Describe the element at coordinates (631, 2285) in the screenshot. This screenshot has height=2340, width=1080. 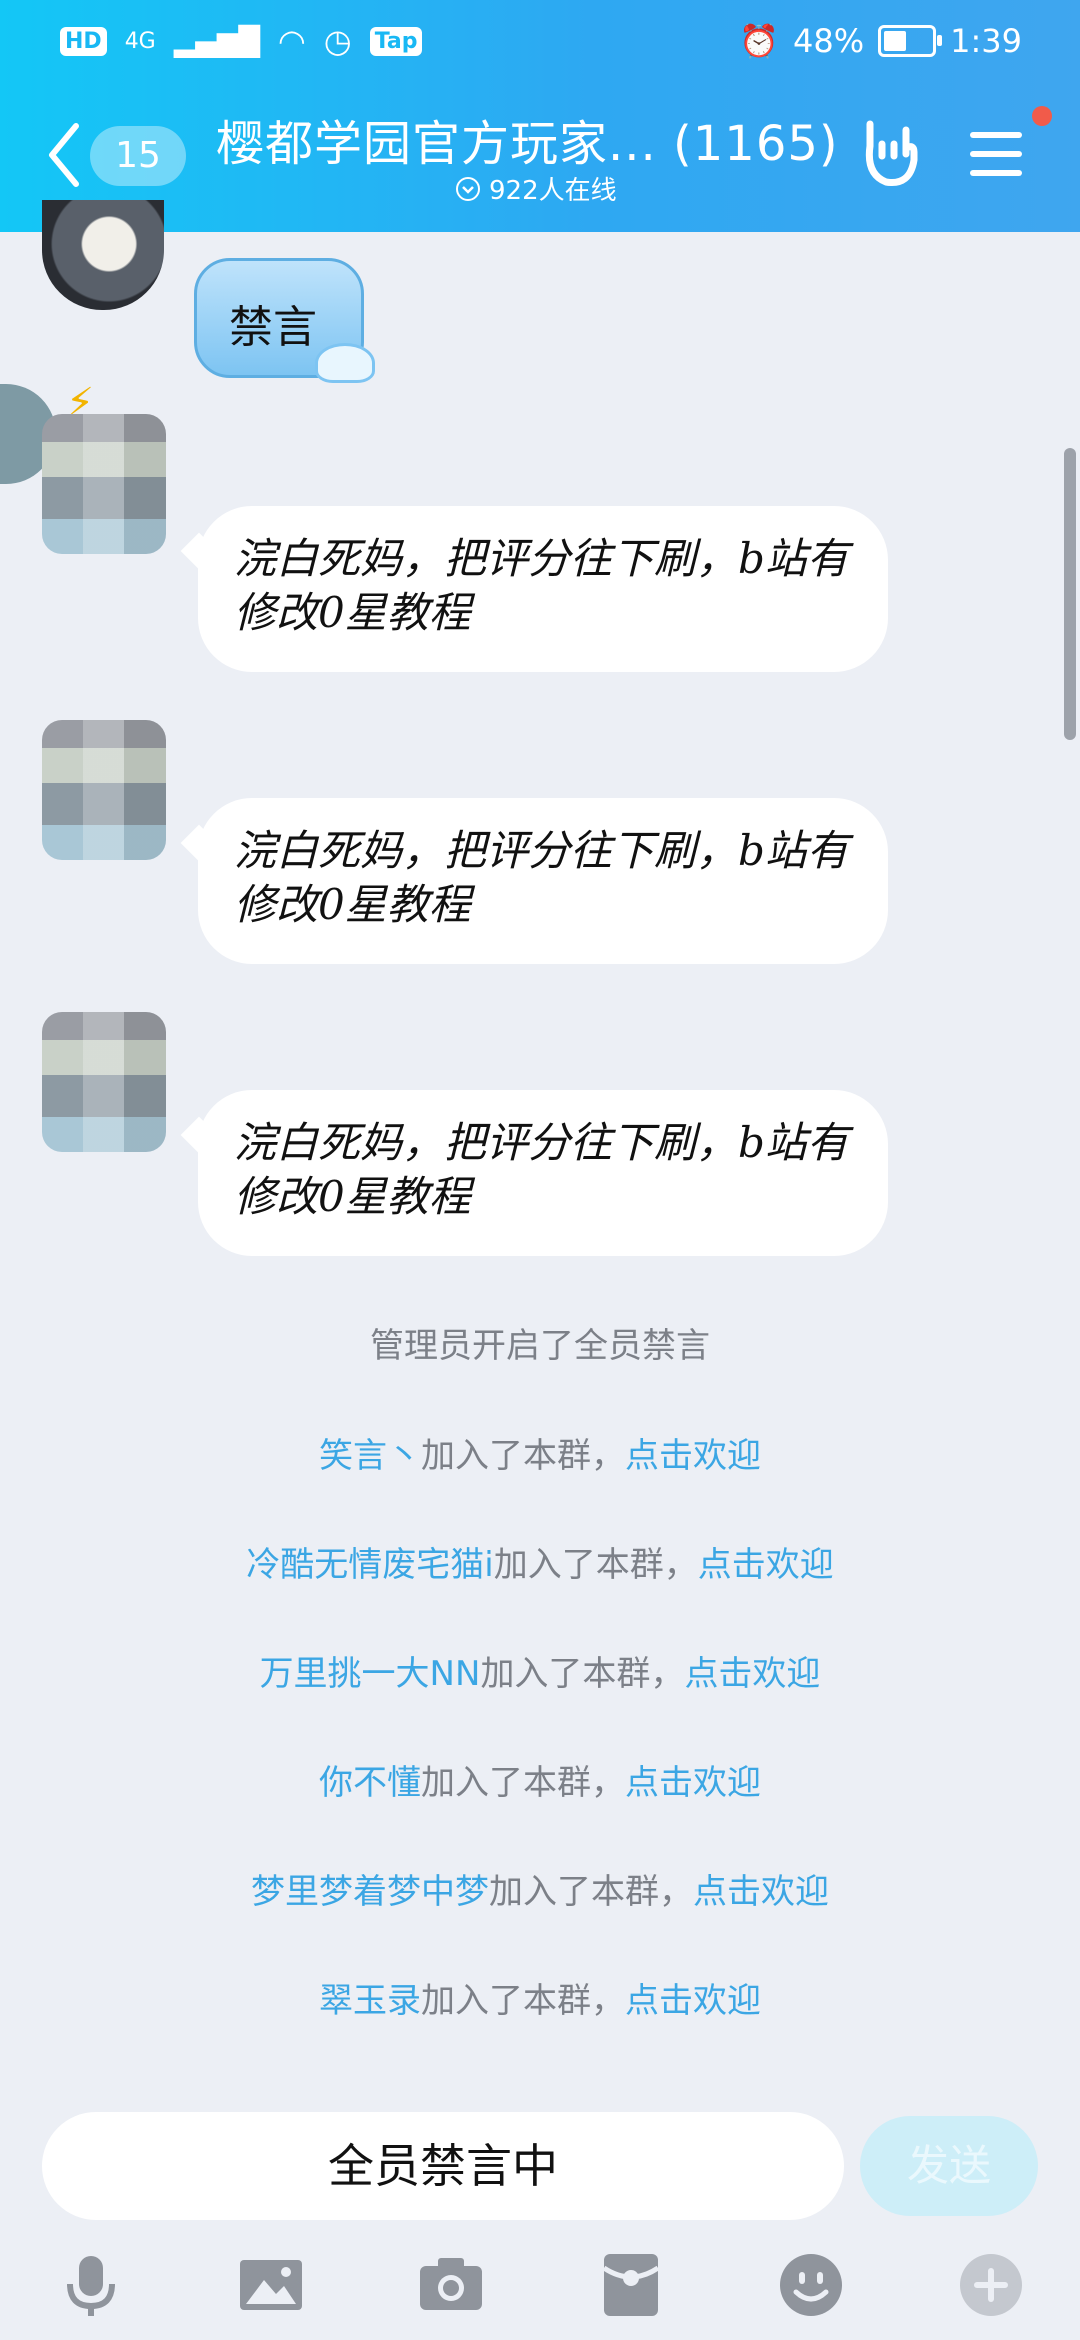
I see `red-packet-icon` at that location.